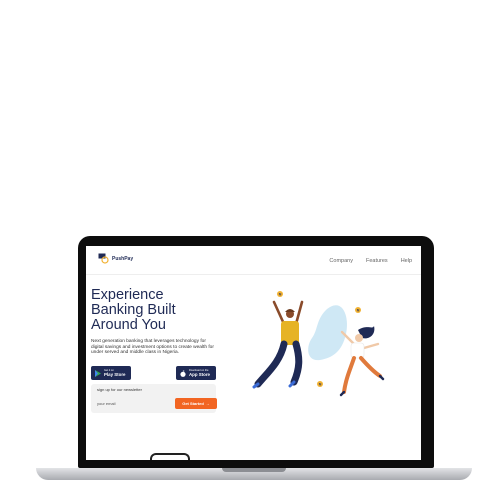 Image resolution: width=500 pixels, height=500 pixels. I want to click on nav-link-features: Features, so click(377, 261).